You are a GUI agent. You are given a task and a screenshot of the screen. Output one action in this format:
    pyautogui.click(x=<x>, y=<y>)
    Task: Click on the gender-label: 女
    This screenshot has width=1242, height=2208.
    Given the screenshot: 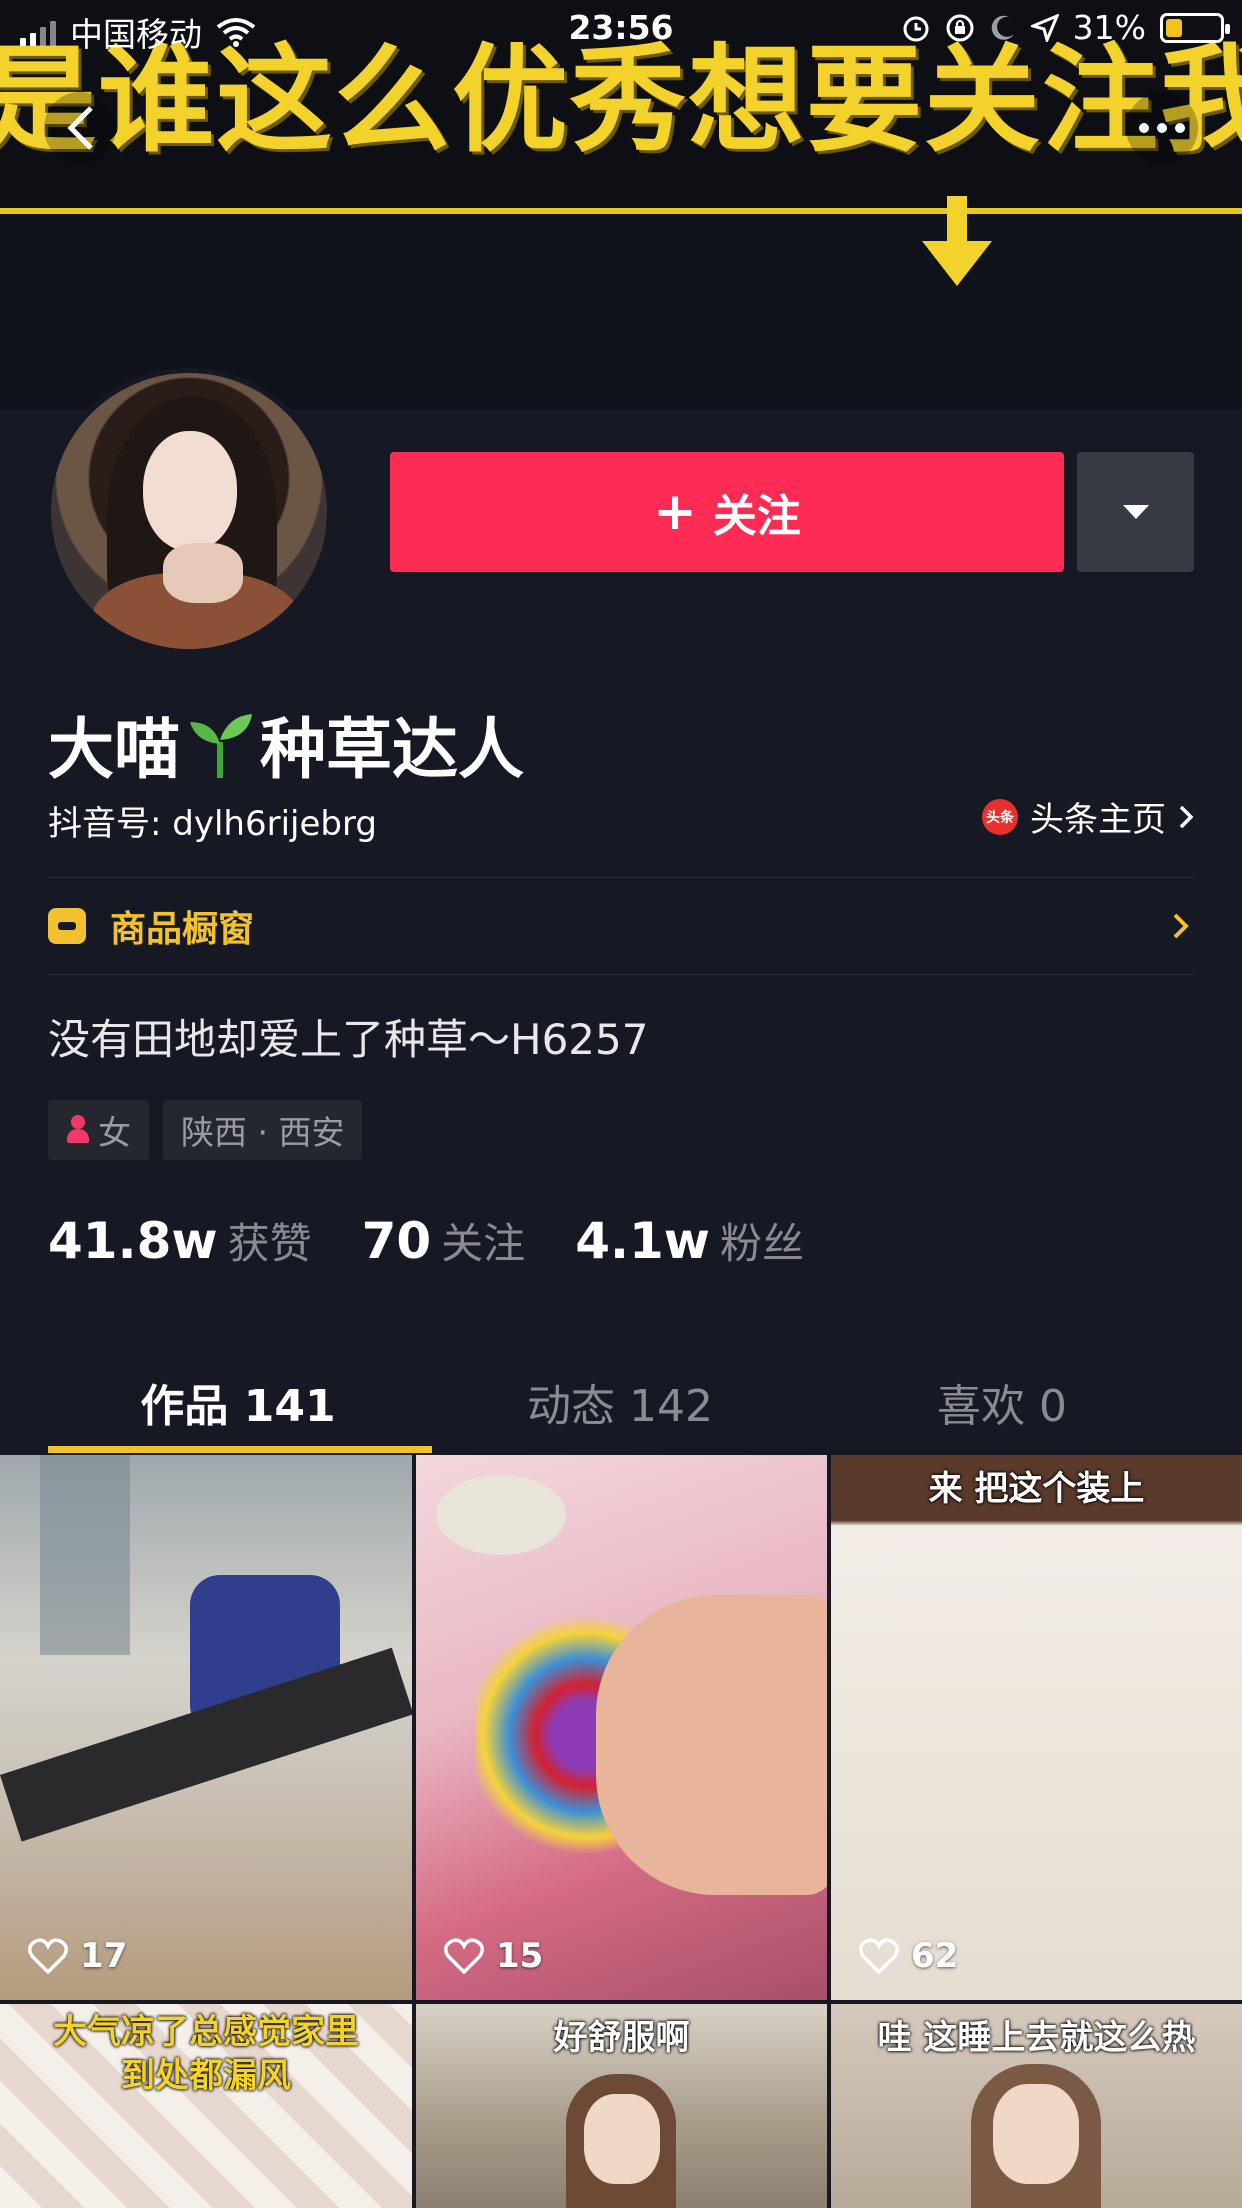 What is the action you would take?
    pyautogui.click(x=114, y=1132)
    